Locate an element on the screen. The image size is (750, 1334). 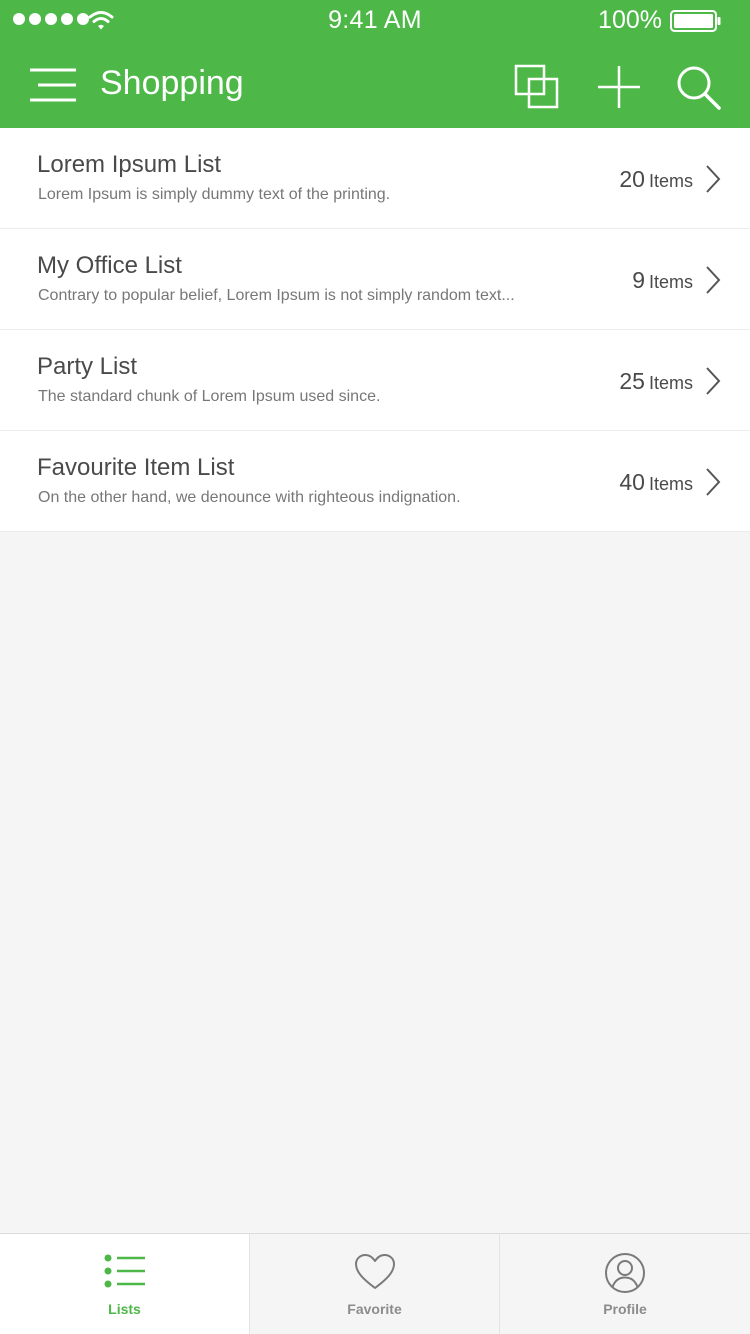
tab-label: Favorite is located at coordinates (374, 1309).